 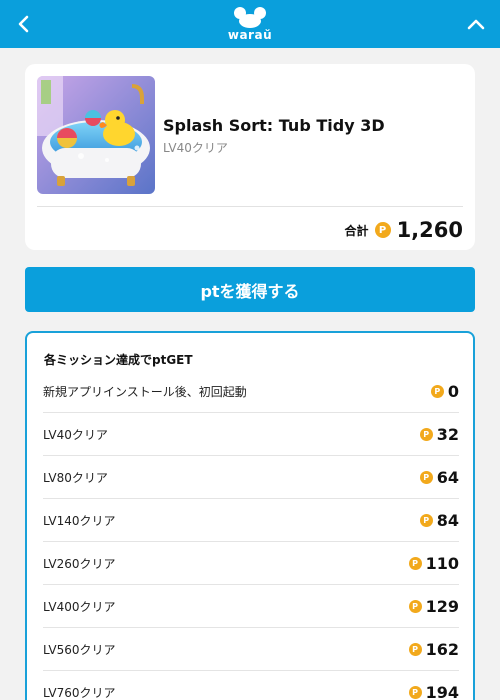 What do you see at coordinates (250, 289) in the screenshot?
I see `get-points-button: ptを獲得する` at bounding box center [250, 289].